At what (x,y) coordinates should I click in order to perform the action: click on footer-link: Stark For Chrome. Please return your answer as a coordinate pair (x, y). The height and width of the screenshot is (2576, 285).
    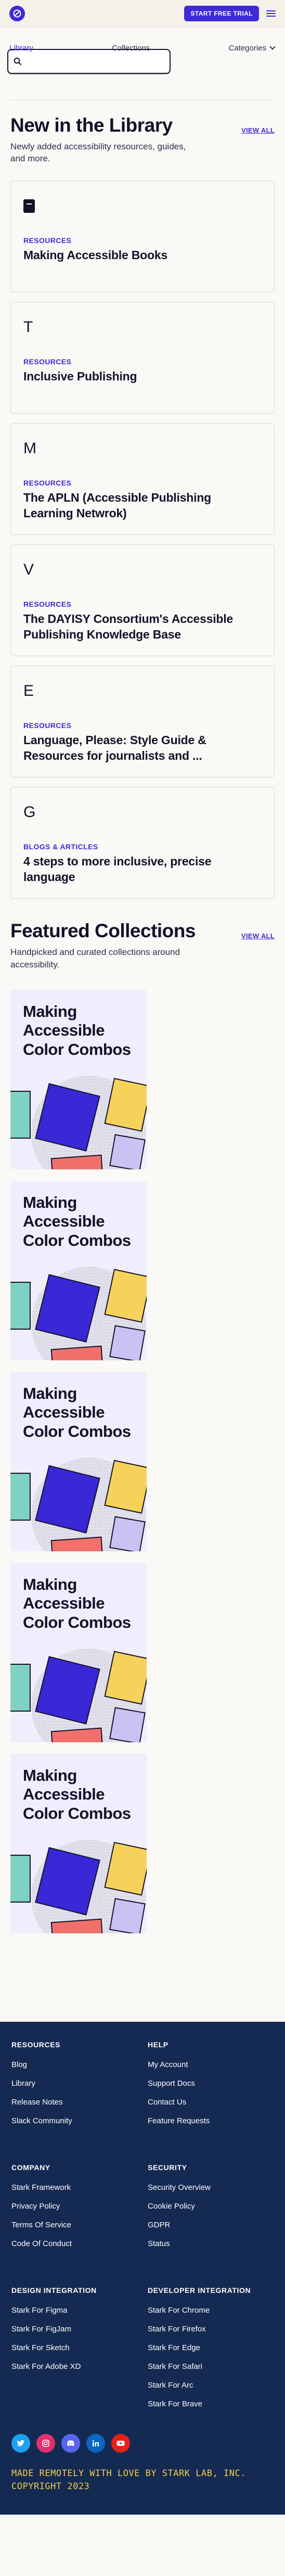
    Looking at the image, I should click on (211, 2310).